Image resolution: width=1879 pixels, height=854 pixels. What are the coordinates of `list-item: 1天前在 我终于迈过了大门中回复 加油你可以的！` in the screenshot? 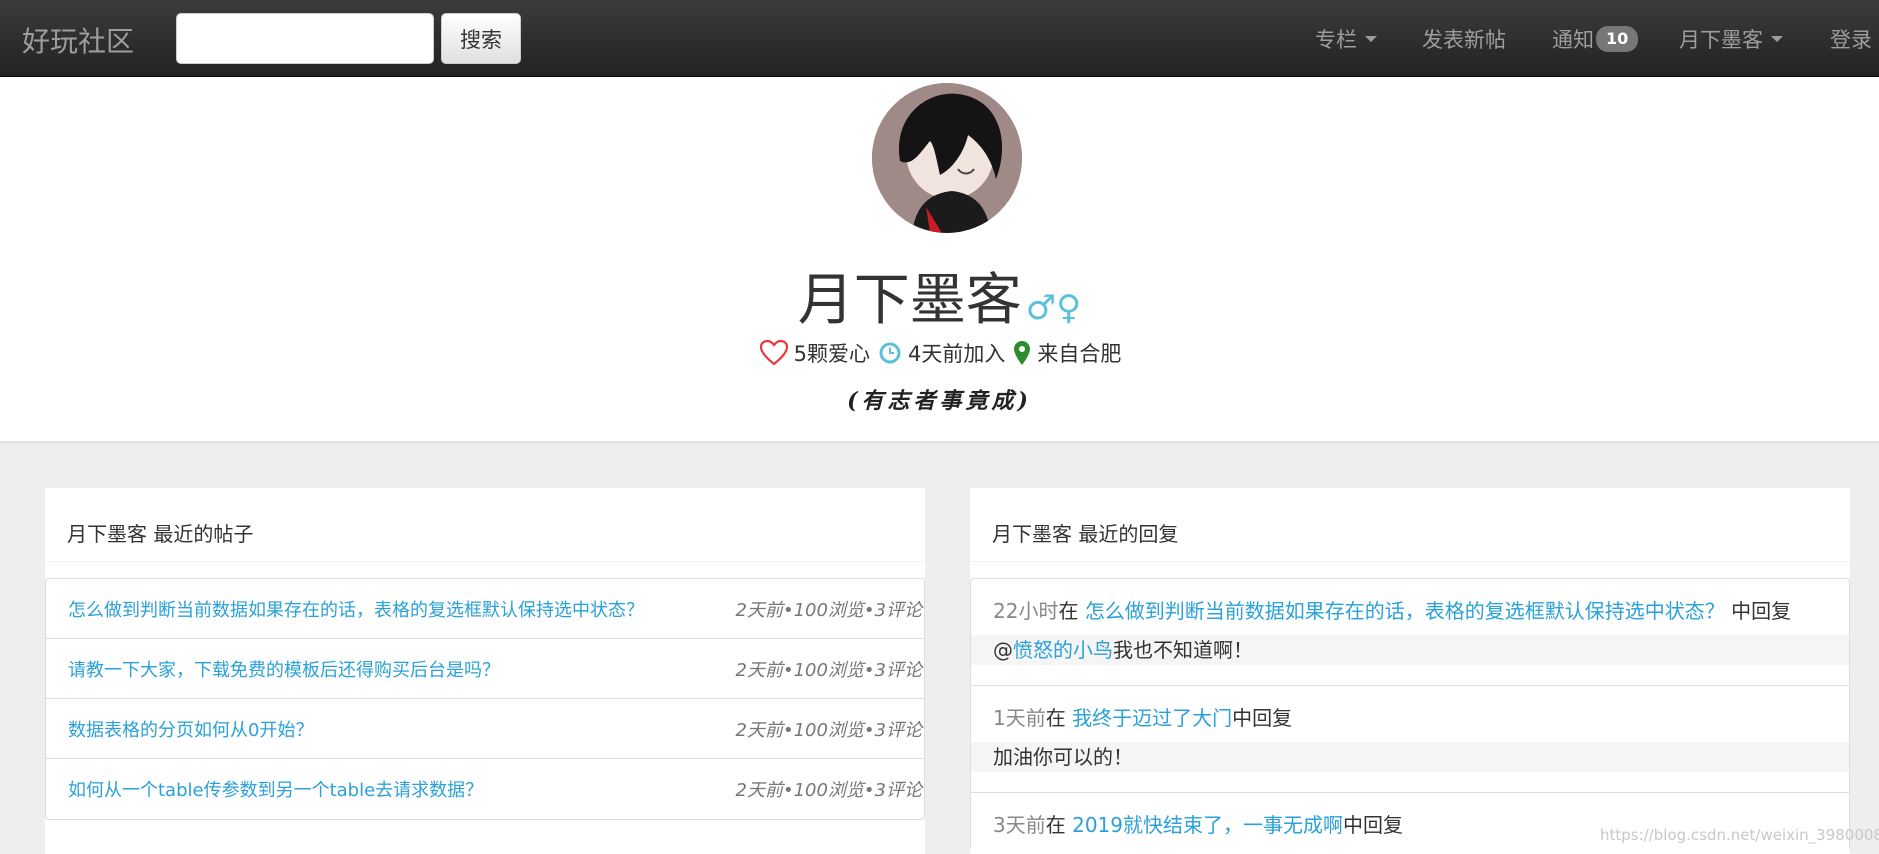 It's located at (1410, 739).